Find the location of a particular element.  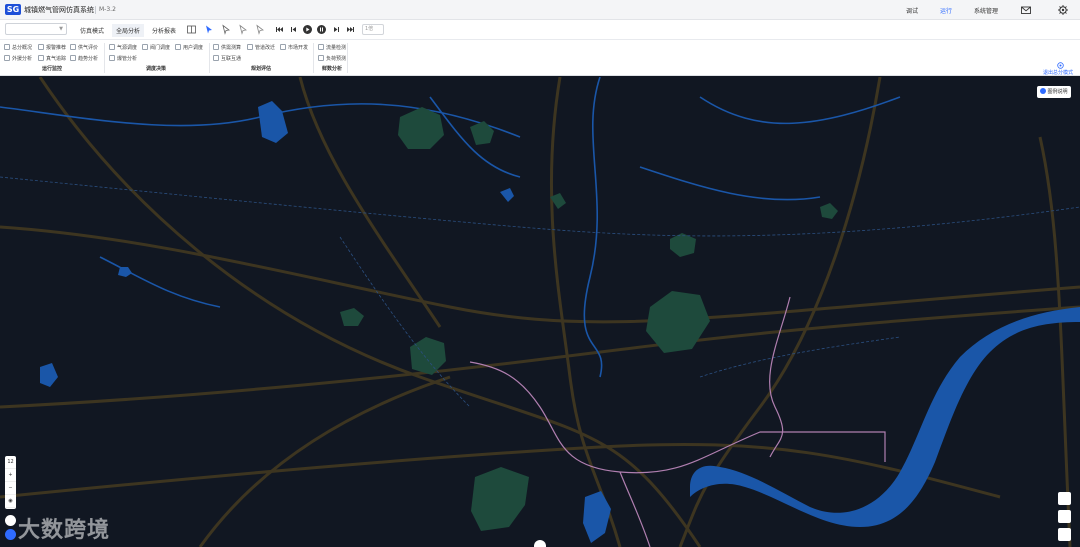

zoom-in-button: + is located at coordinates (10, 475).